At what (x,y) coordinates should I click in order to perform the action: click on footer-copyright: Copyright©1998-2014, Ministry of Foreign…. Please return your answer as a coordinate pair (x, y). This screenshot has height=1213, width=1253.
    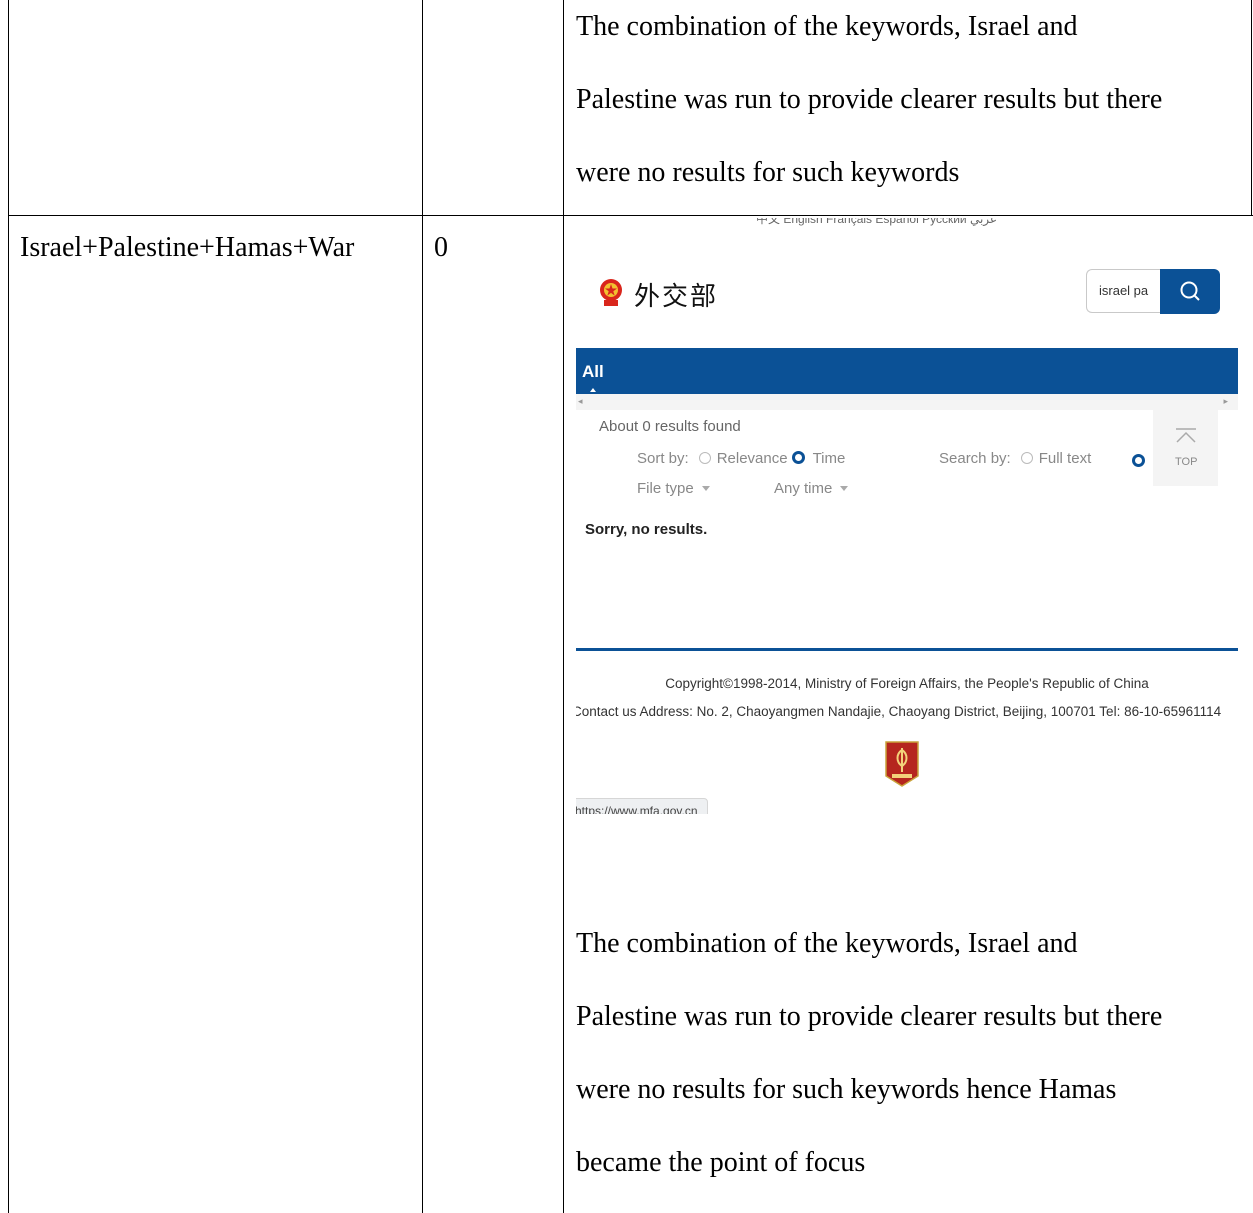
    Looking at the image, I should click on (907, 683).